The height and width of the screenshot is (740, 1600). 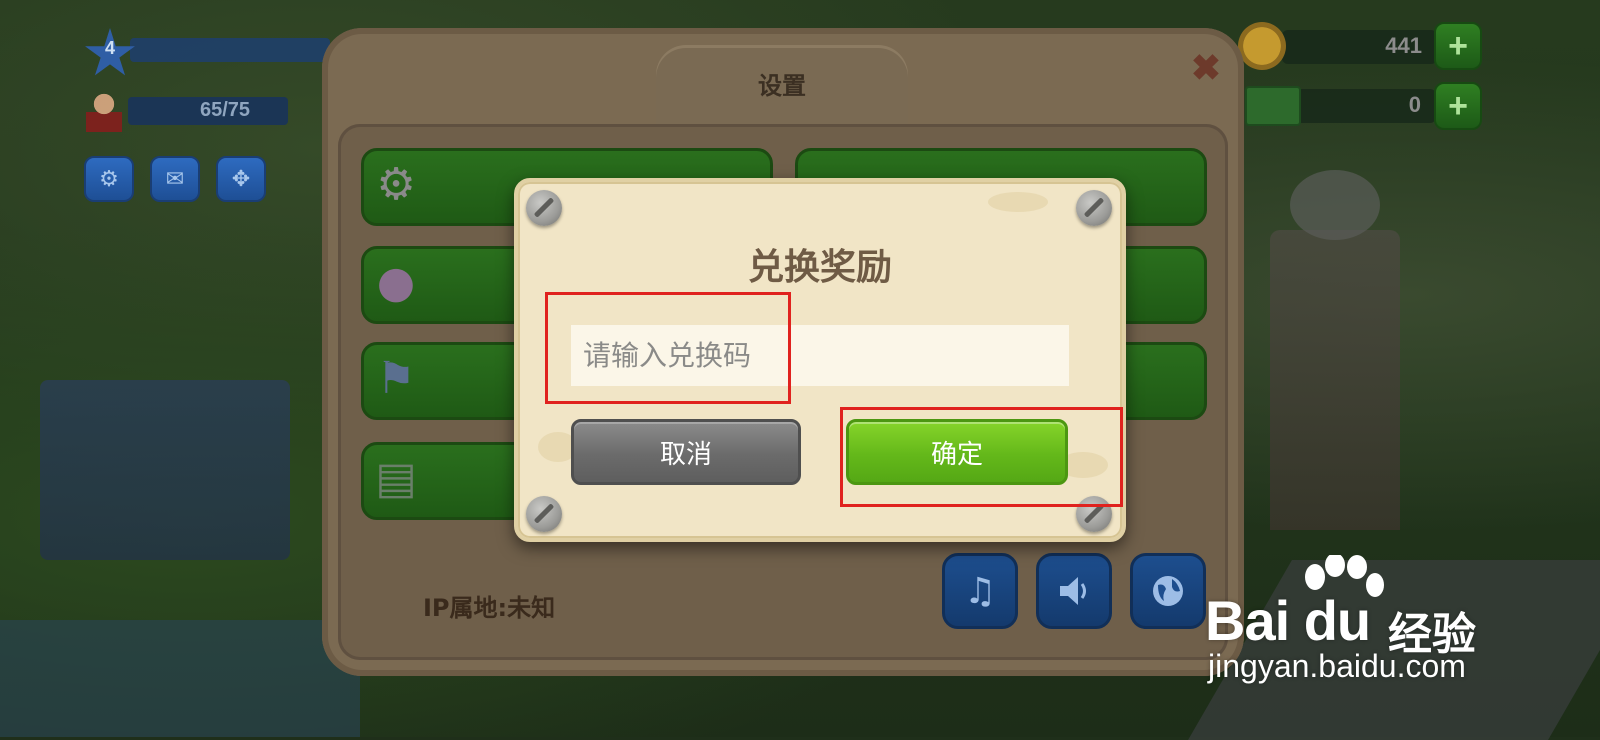 I want to click on population-count: 65/75, so click(x=225, y=110).